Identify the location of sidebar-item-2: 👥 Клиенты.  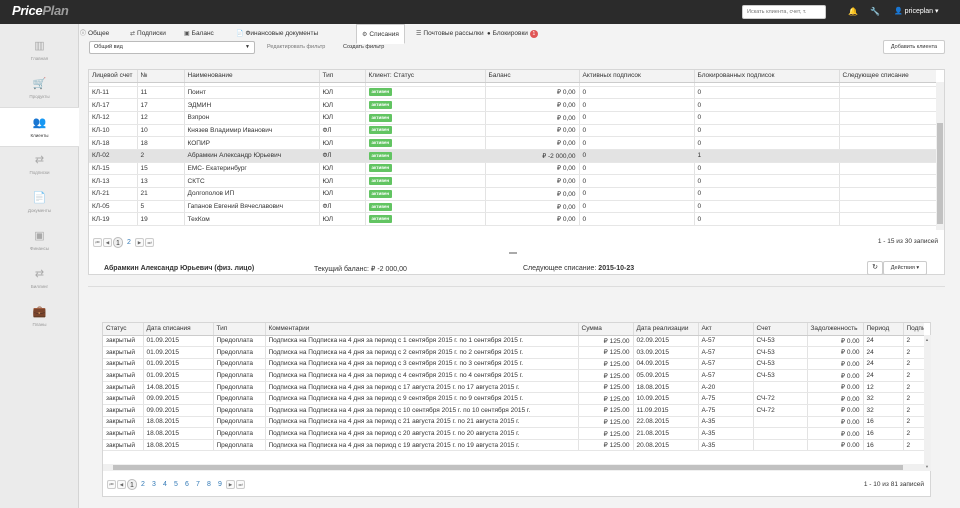
(39, 127).